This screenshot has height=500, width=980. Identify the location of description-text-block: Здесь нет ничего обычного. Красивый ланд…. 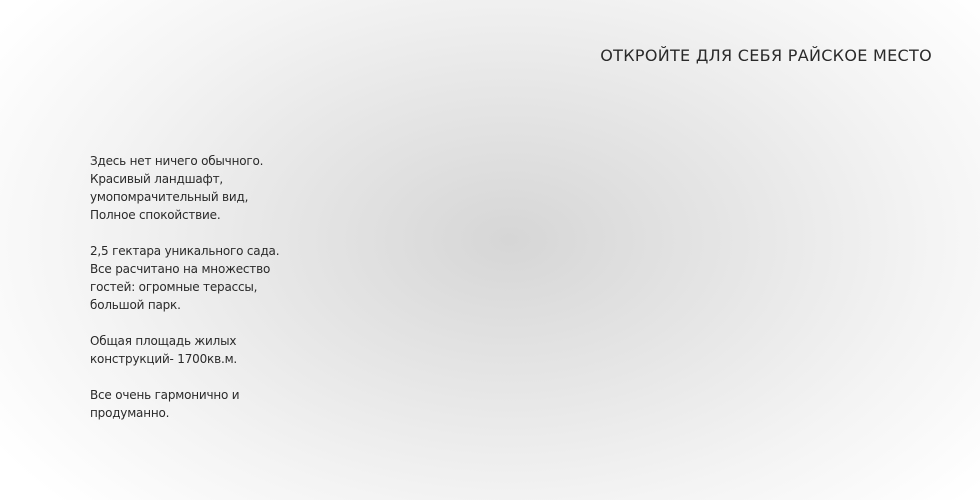
(200, 296).